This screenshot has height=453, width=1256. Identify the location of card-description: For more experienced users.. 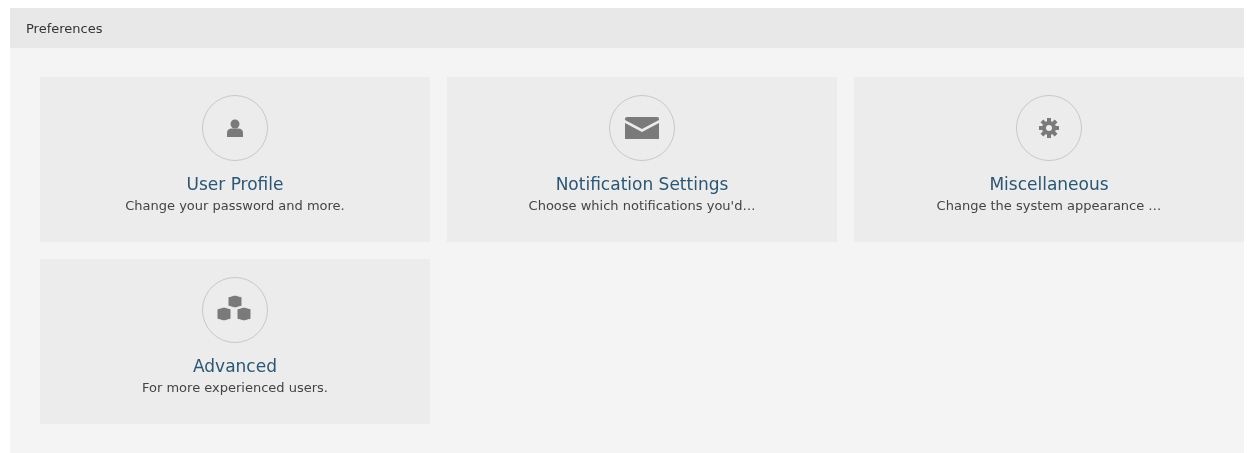
(235, 388).